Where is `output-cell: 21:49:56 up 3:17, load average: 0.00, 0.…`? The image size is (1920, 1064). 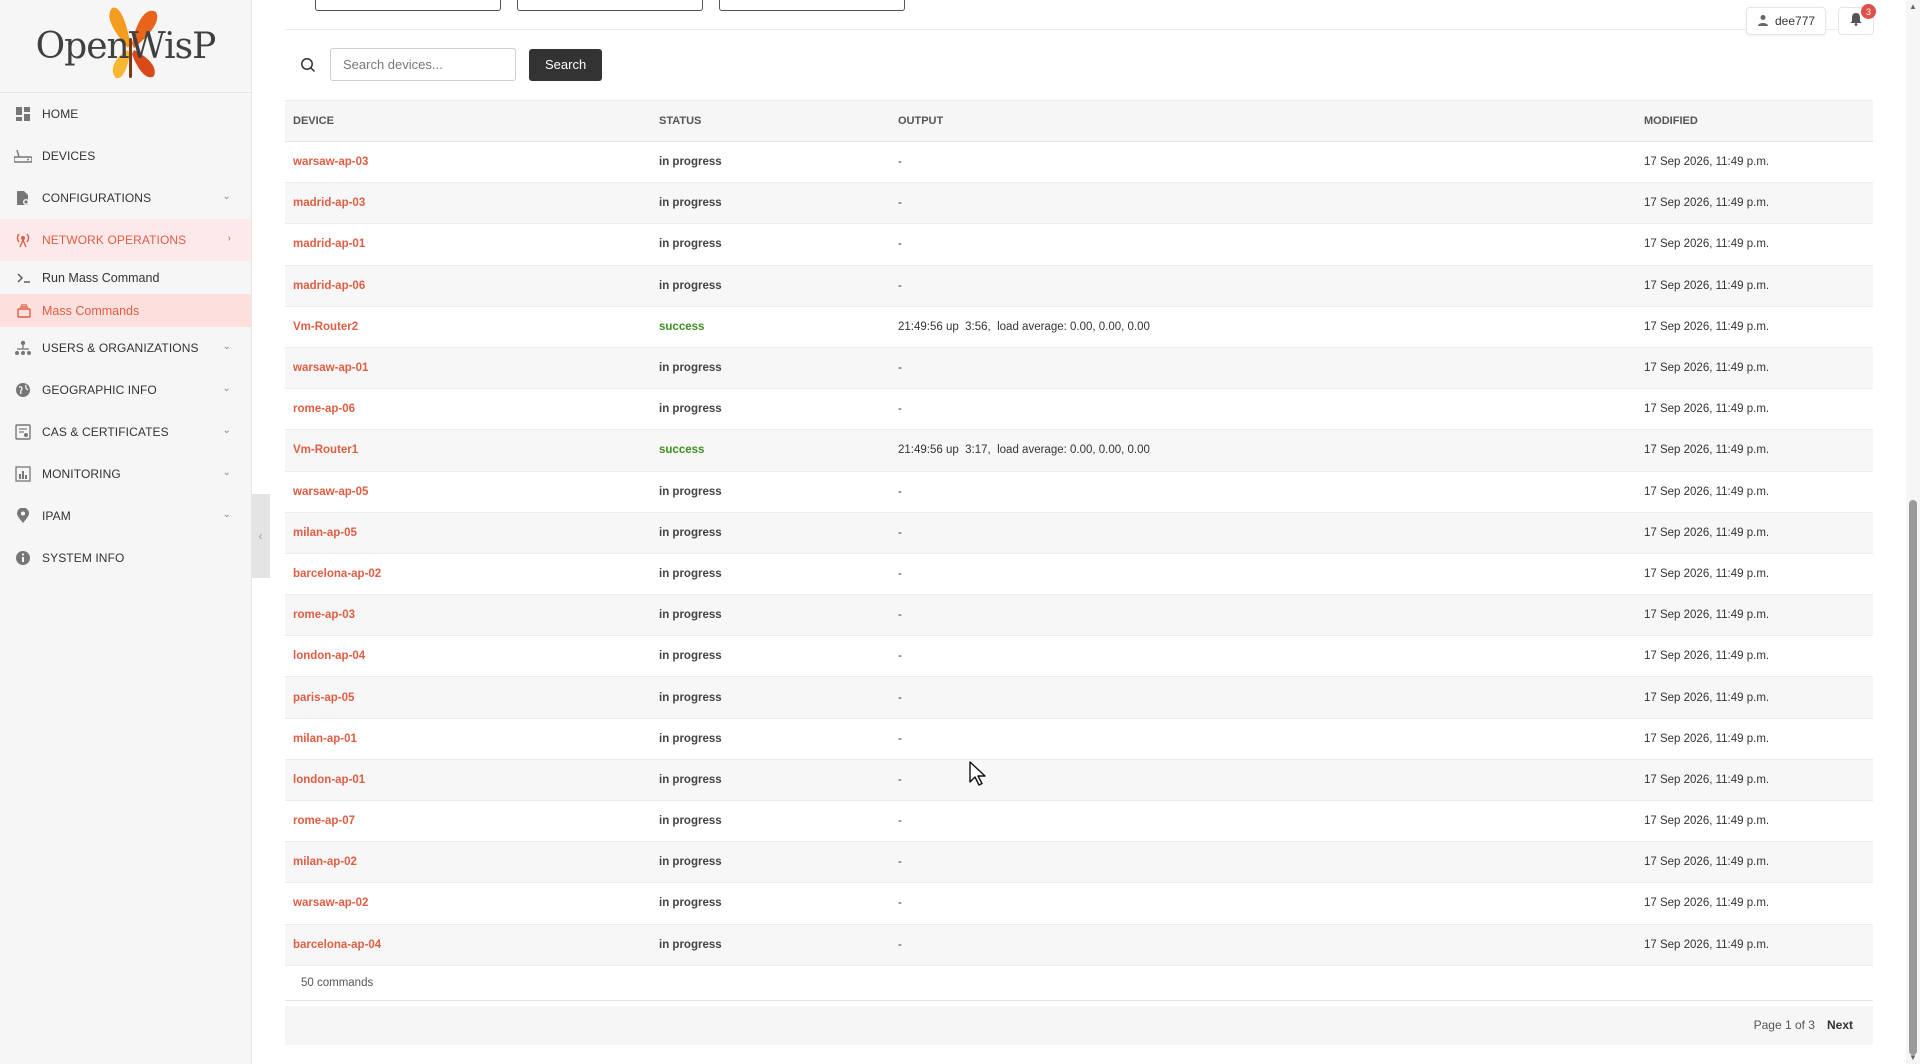
output-cell: 21:49:56 up 3:17, load average: 0.00, 0.… is located at coordinates (1263, 450).